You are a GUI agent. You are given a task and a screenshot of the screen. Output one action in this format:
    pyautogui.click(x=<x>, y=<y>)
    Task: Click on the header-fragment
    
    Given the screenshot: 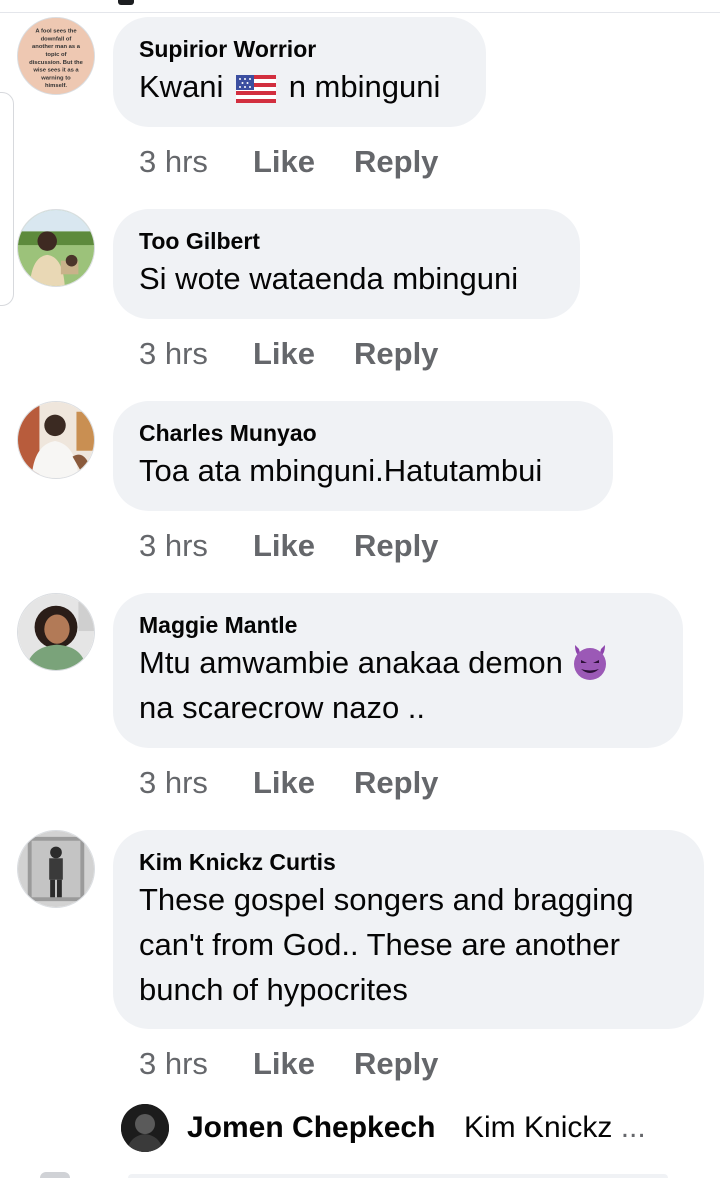 What is the action you would take?
    pyautogui.click(x=126, y=2)
    